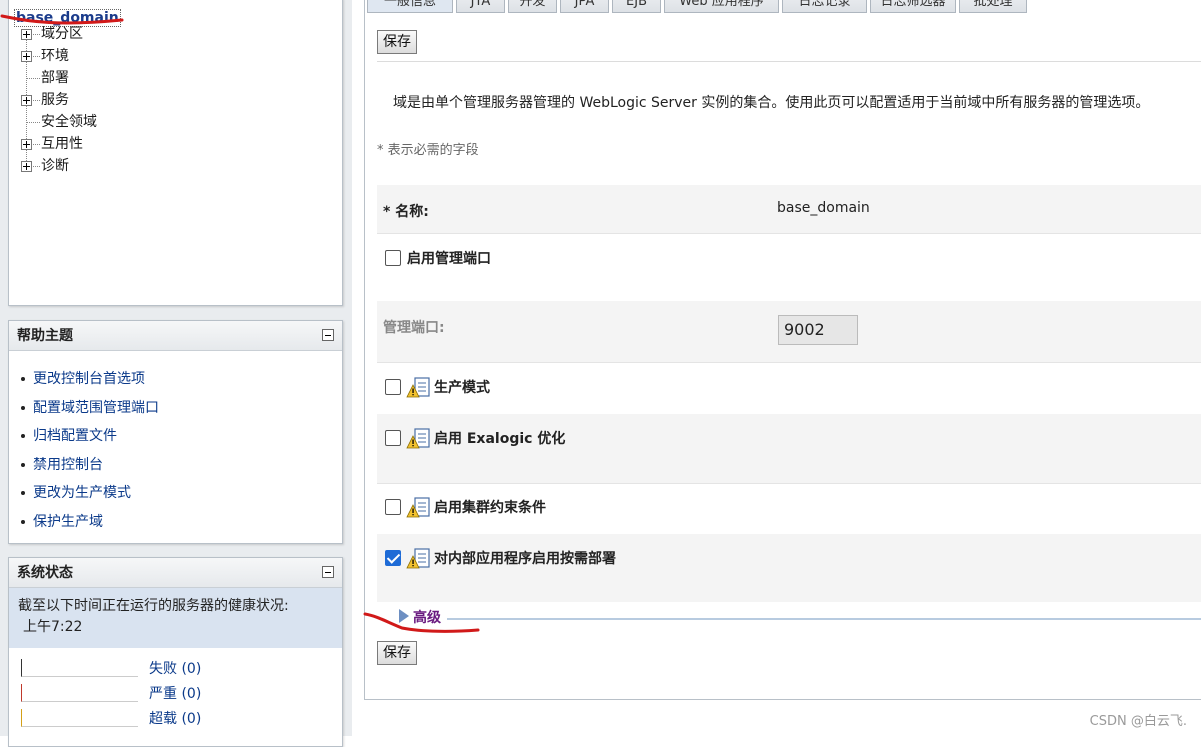  I want to click on tree-item: 域分区, so click(175, 34).